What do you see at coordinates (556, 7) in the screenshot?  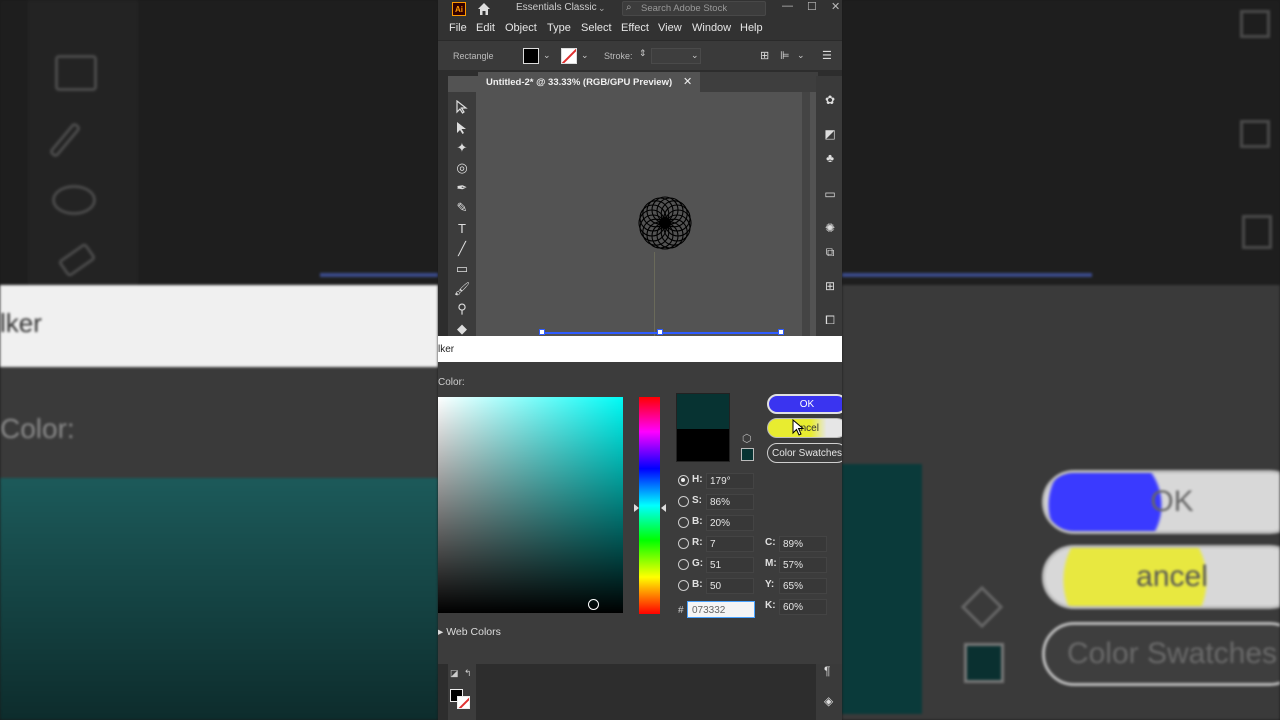 I see `workspace-switcher: Essentials Classic` at bounding box center [556, 7].